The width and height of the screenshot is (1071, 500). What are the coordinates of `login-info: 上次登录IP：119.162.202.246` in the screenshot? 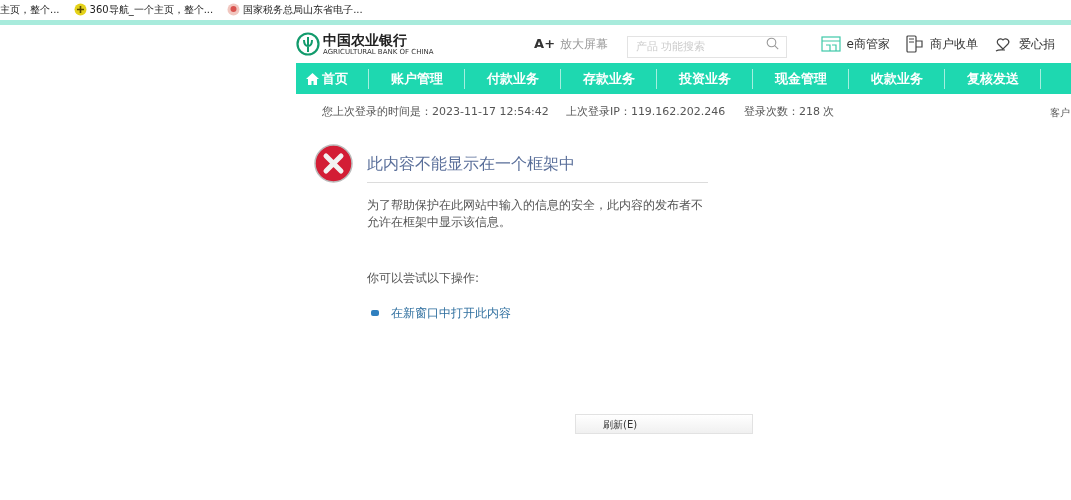 It's located at (646, 111).